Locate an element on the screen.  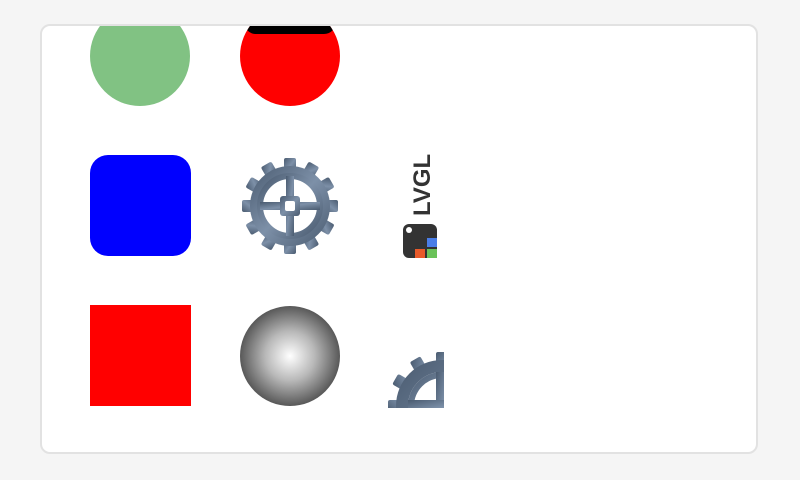
red-square is located at coordinates (140, 355).